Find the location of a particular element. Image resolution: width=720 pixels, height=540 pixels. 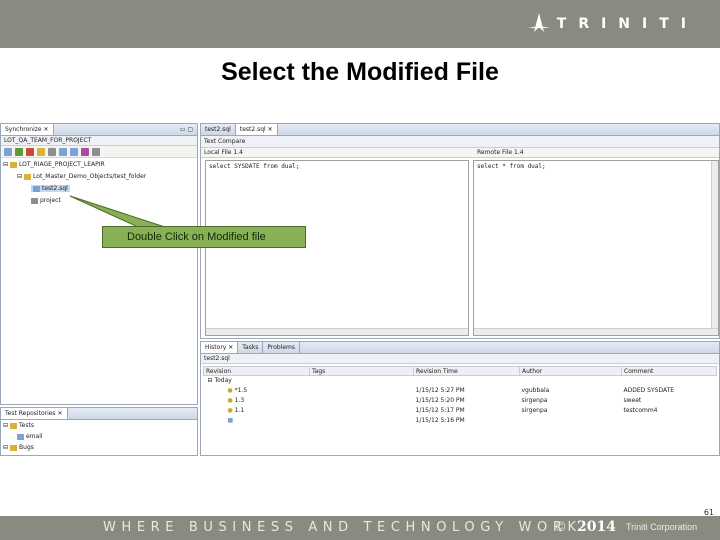

tree-item-bugs: ⊟ Bugs is located at coordinates (18, 447).